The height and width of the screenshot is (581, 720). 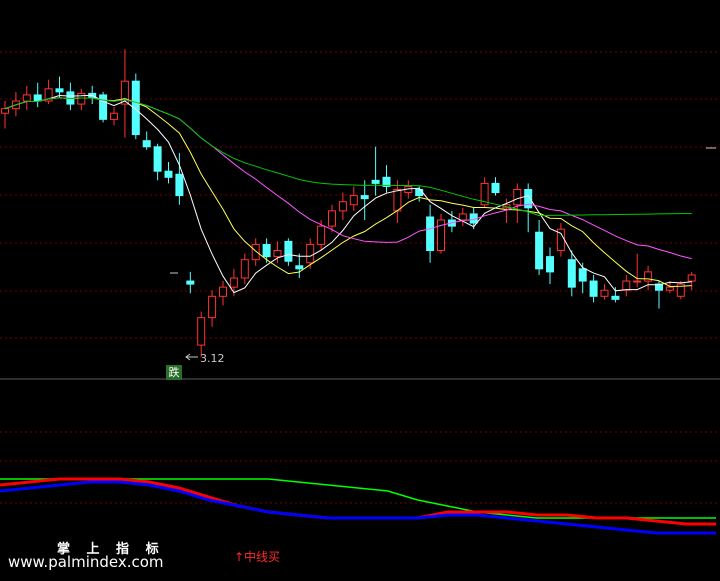 I want to click on buy-signal-label: ↑中线买, so click(x=257, y=557).